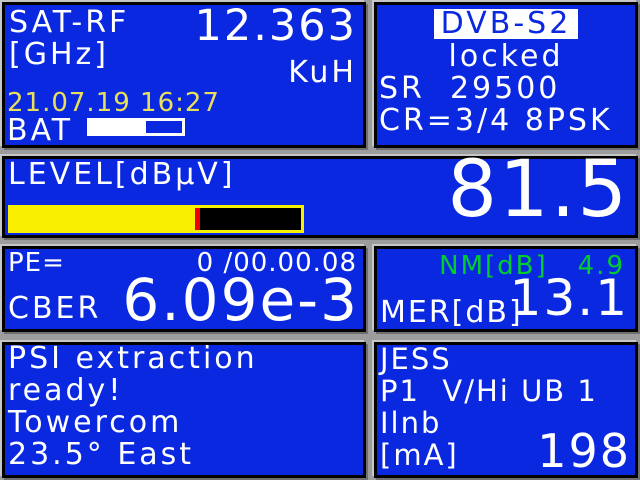  I want to click on packet-error-label: PE=, so click(36, 263).